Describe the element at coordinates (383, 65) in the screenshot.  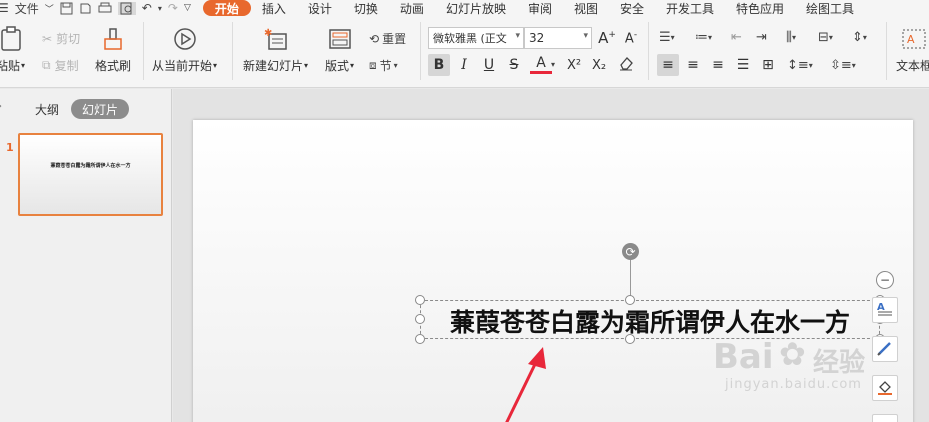
I see `section-button: ⧈ 节 ▾` at that location.